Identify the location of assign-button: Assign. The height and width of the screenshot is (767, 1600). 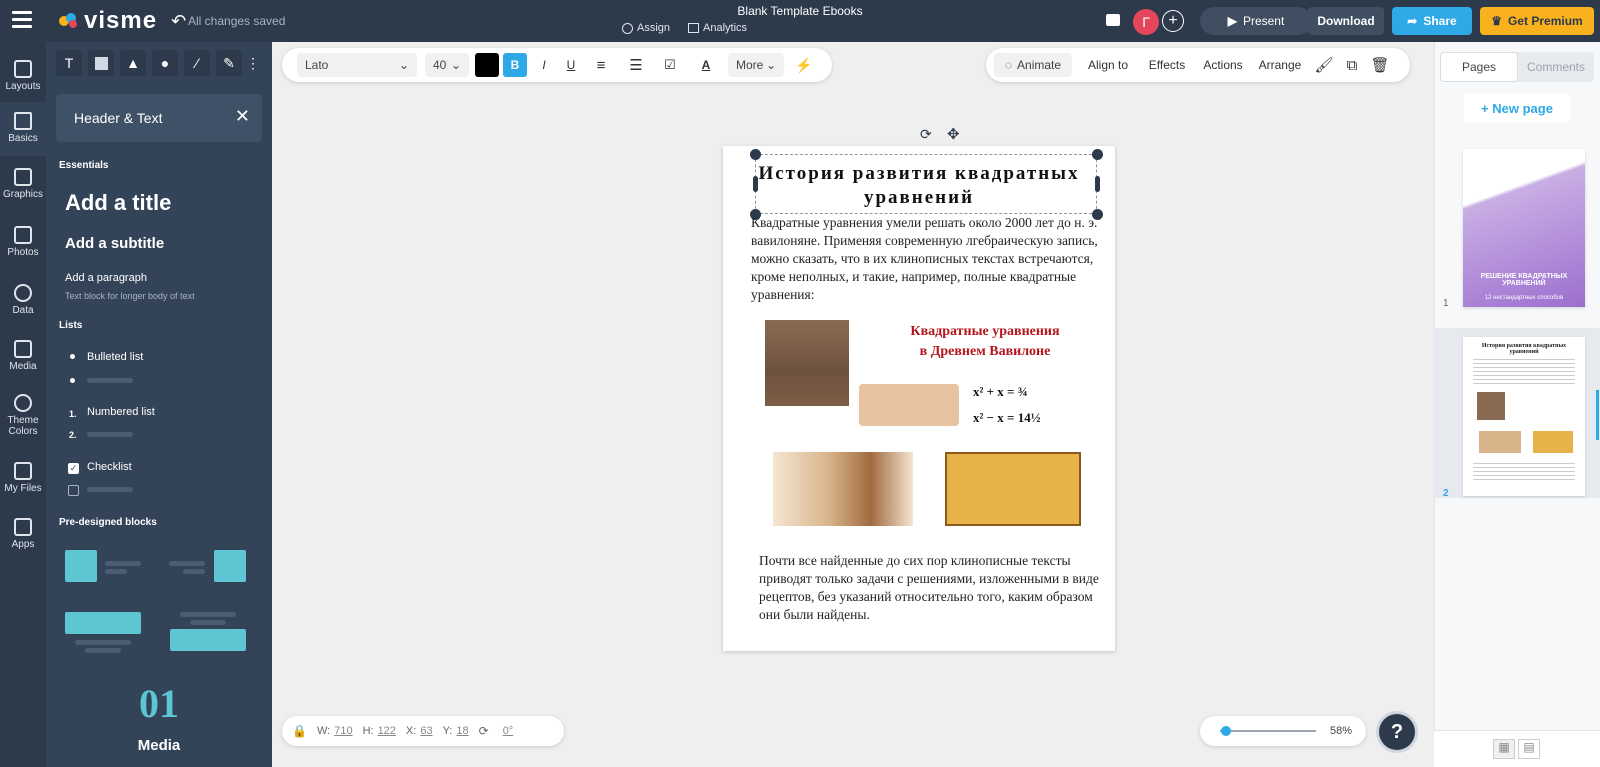
(646, 28).